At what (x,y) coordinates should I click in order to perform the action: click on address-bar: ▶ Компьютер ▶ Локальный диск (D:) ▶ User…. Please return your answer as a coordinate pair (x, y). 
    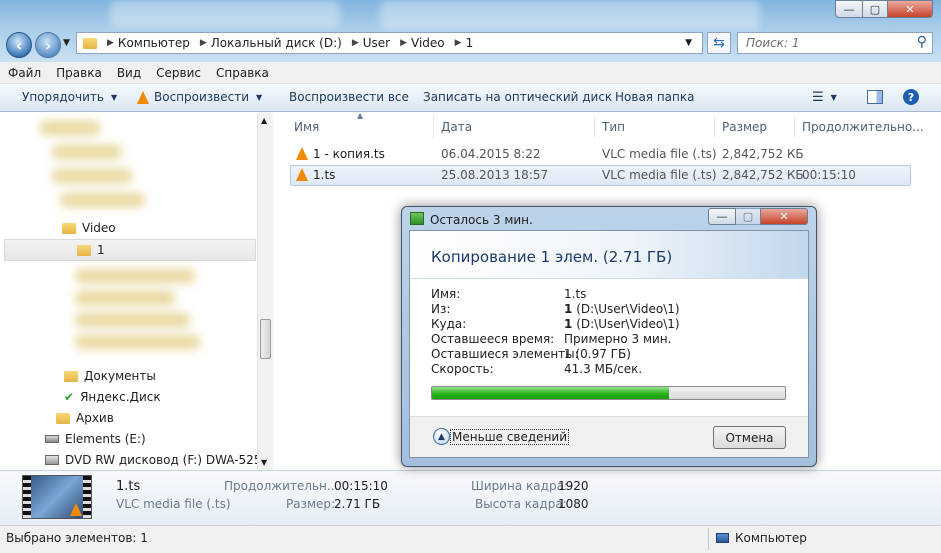
    Looking at the image, I should click on (389, 43).